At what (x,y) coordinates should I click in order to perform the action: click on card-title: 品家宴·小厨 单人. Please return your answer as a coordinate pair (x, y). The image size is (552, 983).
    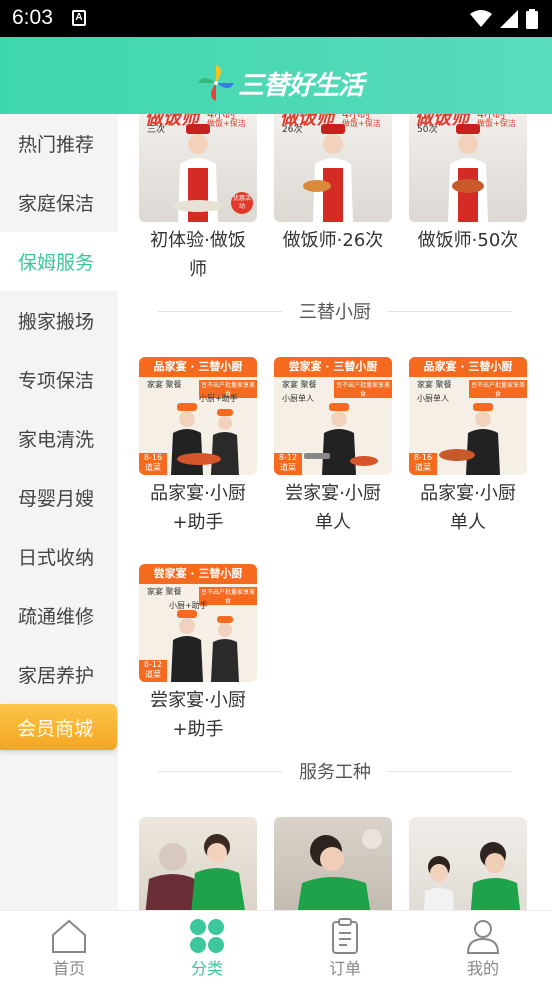
    Looking at the image, I should click on (468, 508).